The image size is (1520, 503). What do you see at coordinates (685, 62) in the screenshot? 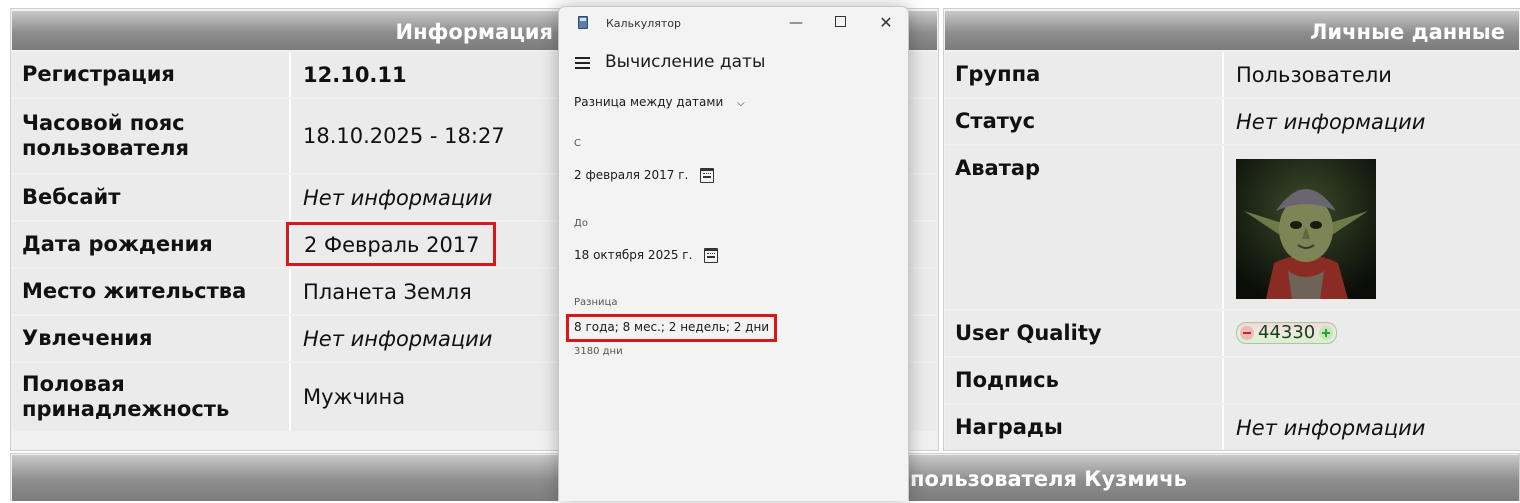
I see `calculator-mode-title: Вычисление даты` at bounding box center [685, 62].